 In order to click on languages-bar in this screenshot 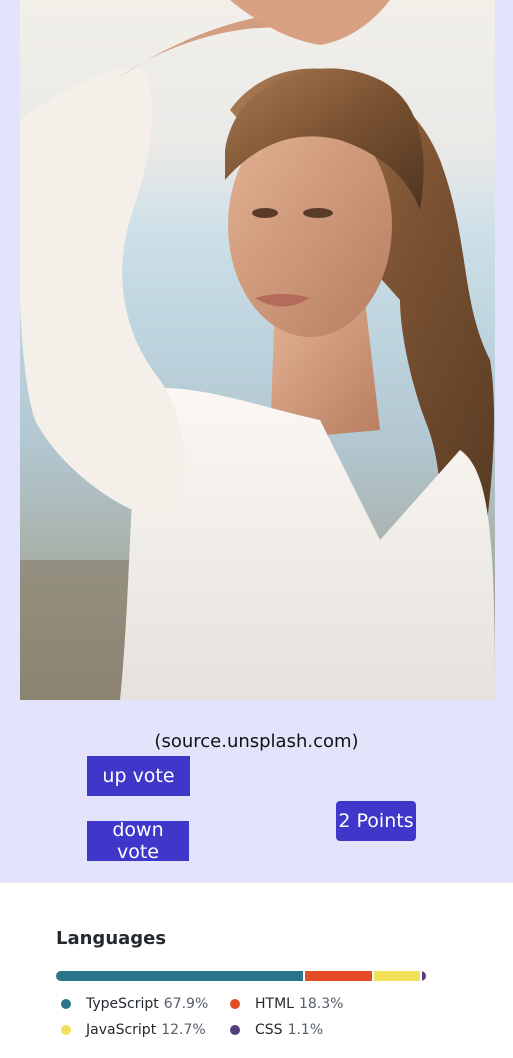, I will do `click(241, 976)`.